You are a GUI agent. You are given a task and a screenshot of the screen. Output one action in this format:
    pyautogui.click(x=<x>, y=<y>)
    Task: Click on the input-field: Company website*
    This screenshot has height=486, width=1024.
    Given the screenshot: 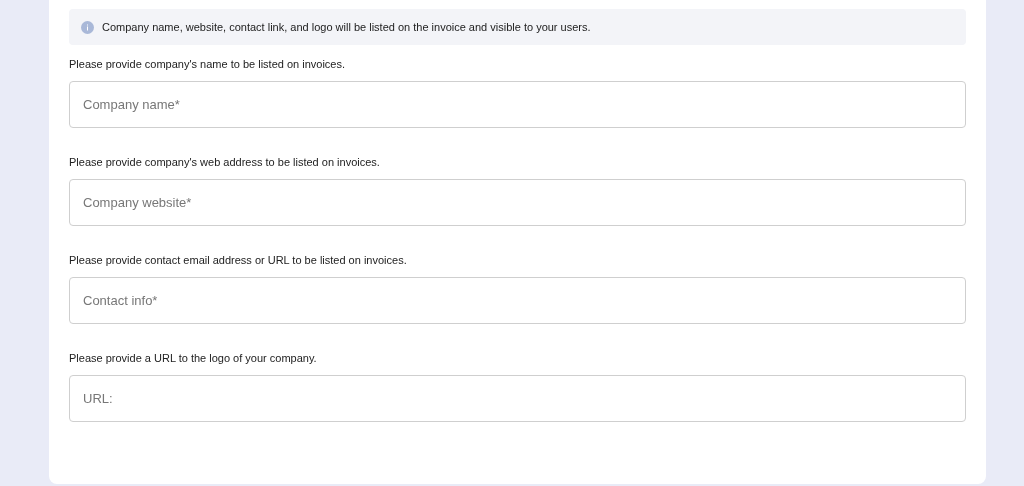 What is the action you would take?
    pyautogui.click(x=517, y=202)
    